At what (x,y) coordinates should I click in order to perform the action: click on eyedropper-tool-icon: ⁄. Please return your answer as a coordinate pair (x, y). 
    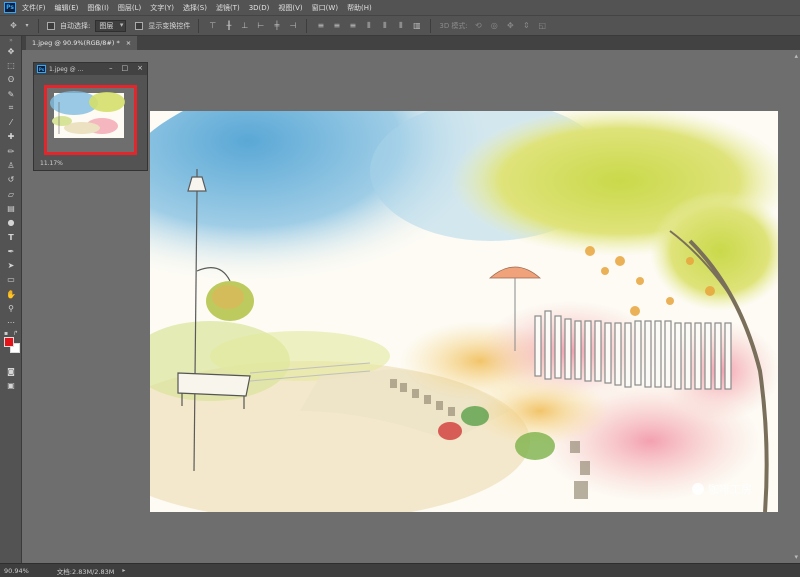
    Looking at the image, I should click on (11, 122).